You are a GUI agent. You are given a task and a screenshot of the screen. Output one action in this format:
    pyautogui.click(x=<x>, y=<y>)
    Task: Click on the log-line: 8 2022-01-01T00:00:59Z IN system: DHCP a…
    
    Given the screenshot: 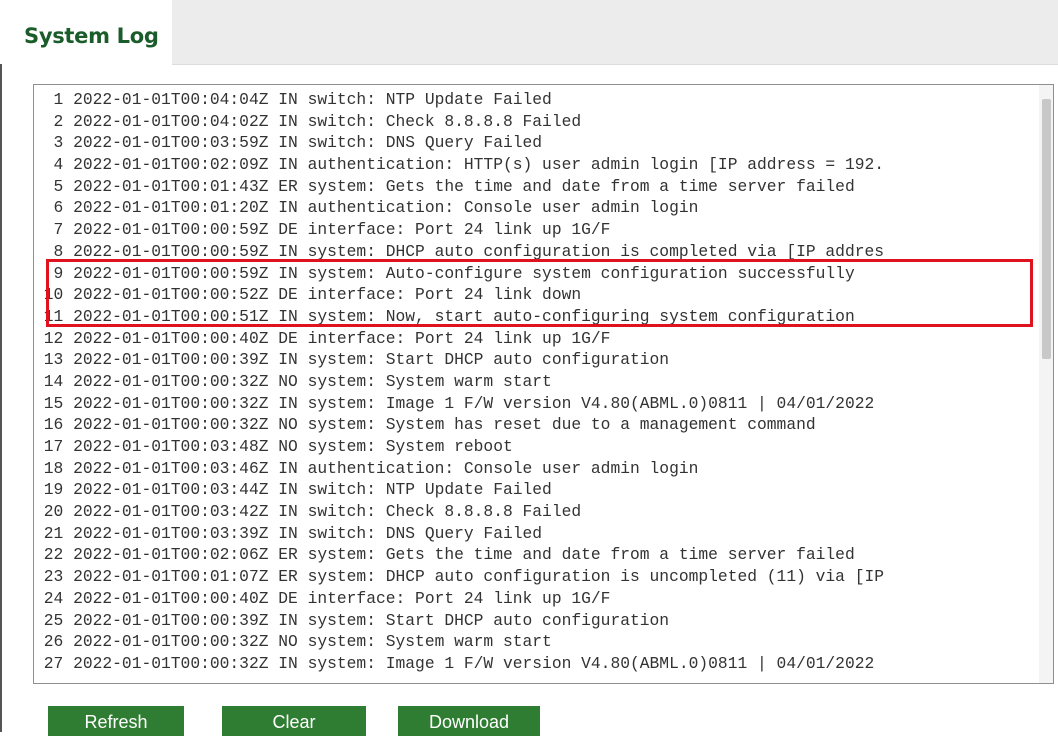 What is the action you would take?
    pyautogui.click(x=459, y=251)
    